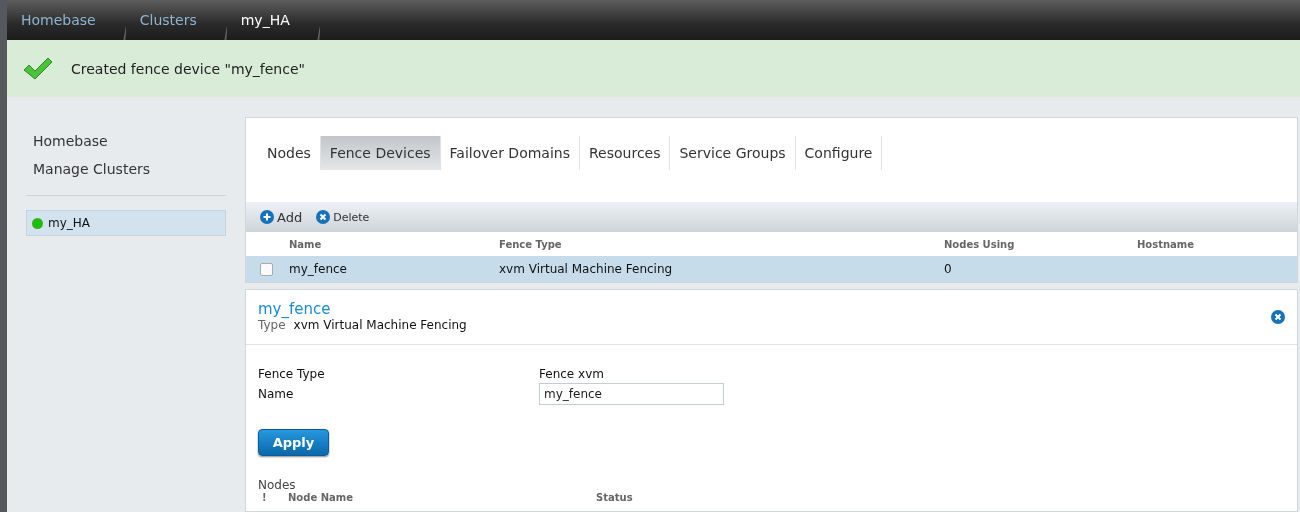  I want to click on add-button: Add, so click(281, 217).